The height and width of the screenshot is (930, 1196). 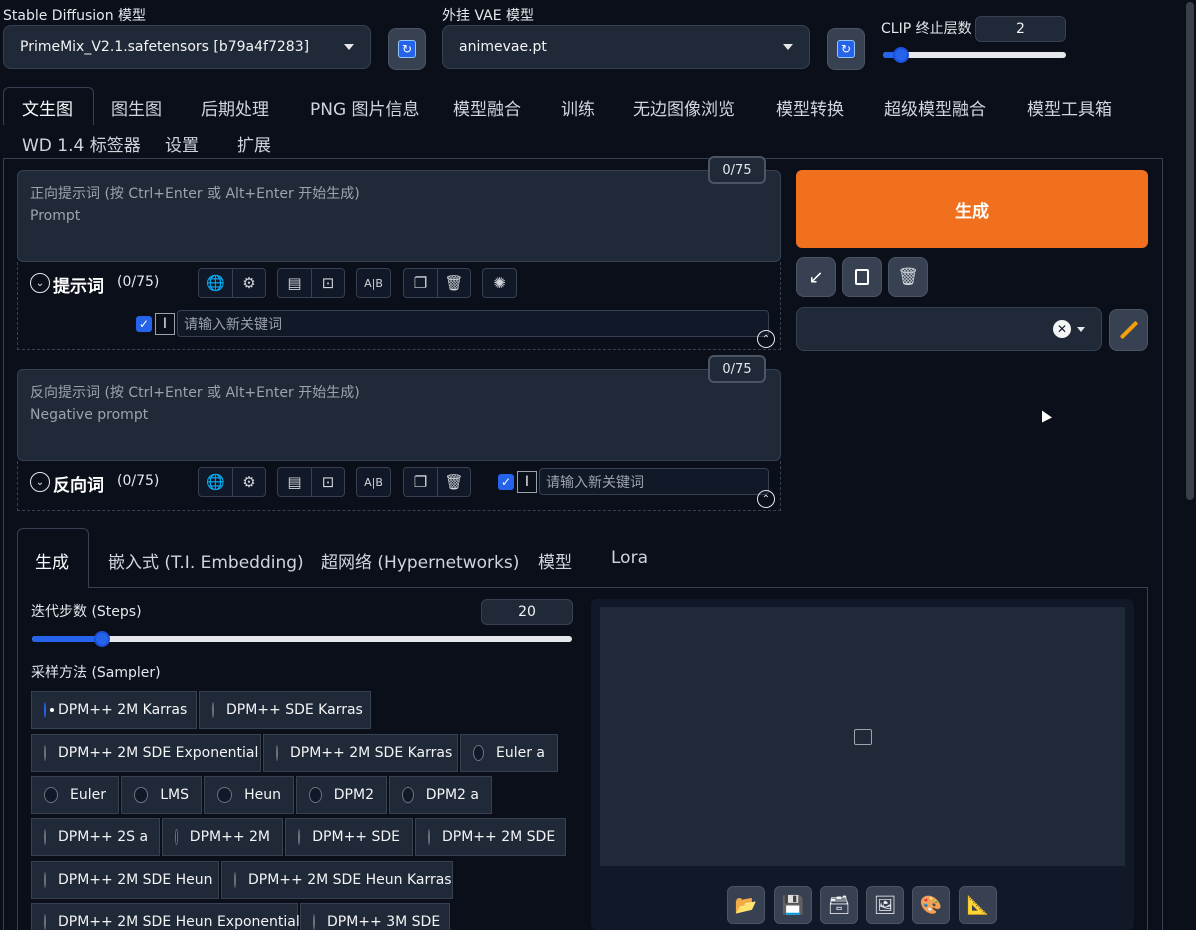 What do you see at coordinates (509, 753) in the screenshot?
I see `sampler-option: Euler a` at bounding box center [509, 753].